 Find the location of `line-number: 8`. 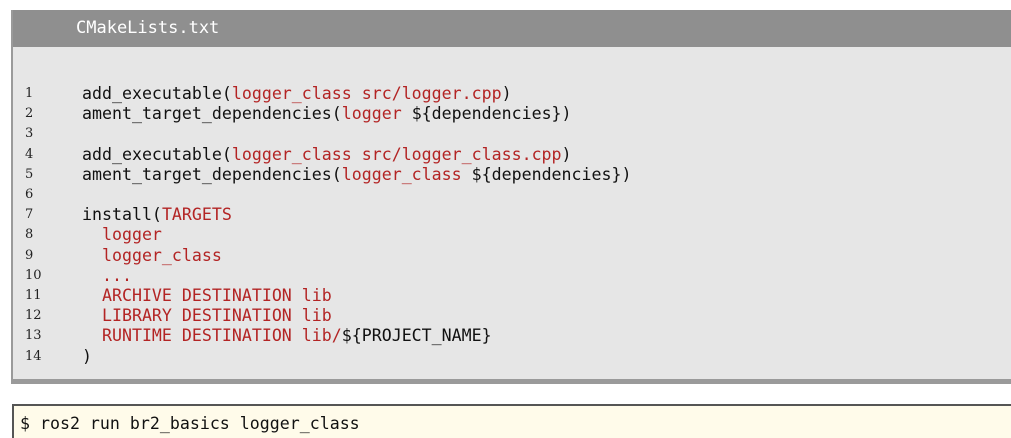

line-number: 8 is located at coordinates (29, 235).